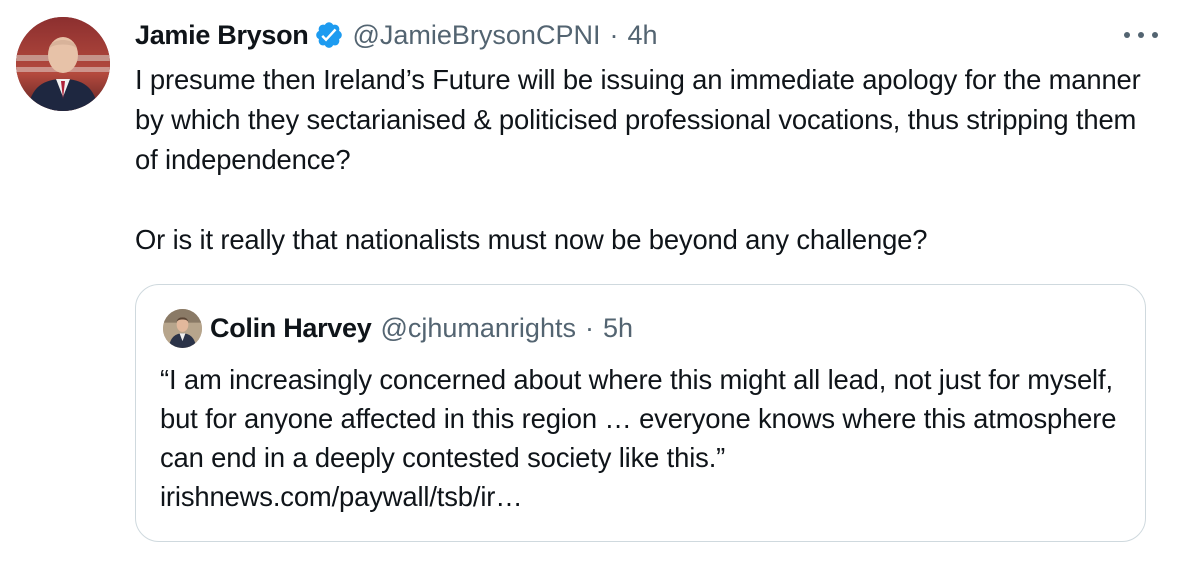 Image resolution: width=1202 pixels, height=563 pixels. What do you see at coordinates (329, 35) in the screenshot?
I see `verified-badge-icon` at bounding box center [329, 35].